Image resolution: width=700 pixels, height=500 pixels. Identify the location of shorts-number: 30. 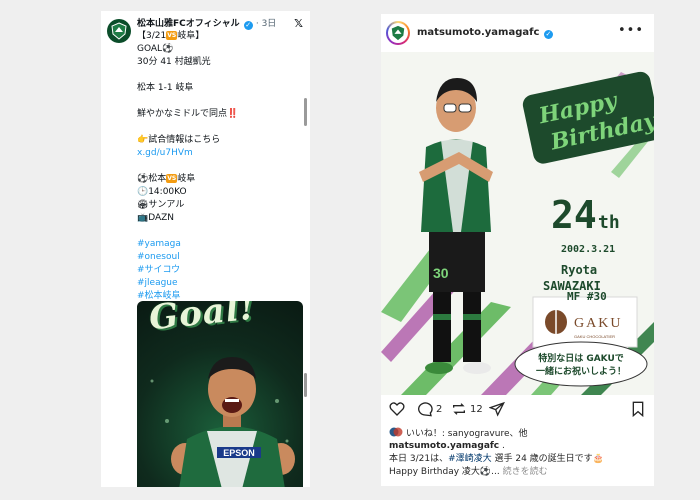
(441, 273).